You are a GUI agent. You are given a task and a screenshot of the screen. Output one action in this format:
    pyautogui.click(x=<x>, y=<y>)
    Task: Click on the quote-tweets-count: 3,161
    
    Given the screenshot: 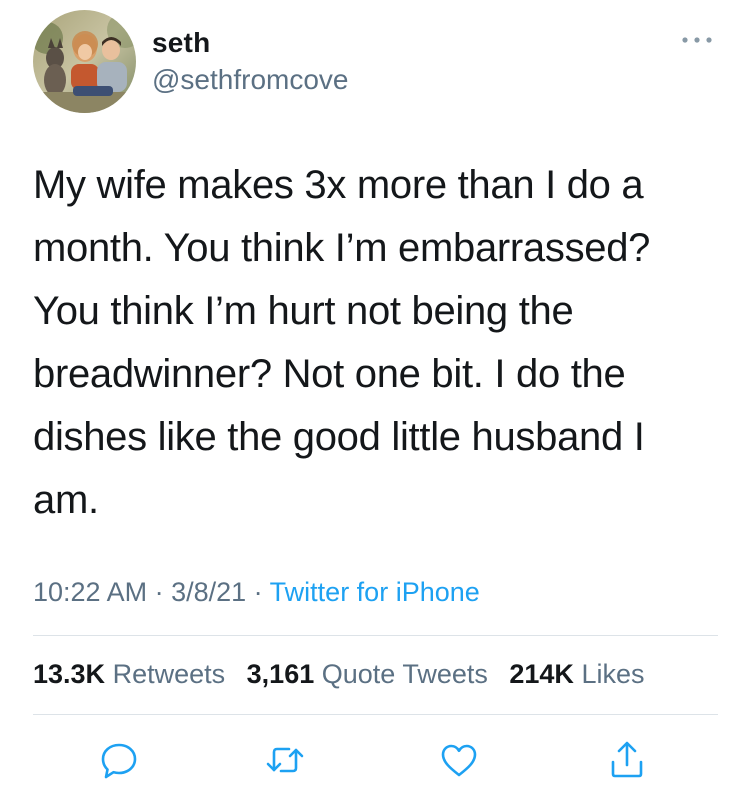 What is the action you would take?
    pyautogui.click(x=280, y=674)
    